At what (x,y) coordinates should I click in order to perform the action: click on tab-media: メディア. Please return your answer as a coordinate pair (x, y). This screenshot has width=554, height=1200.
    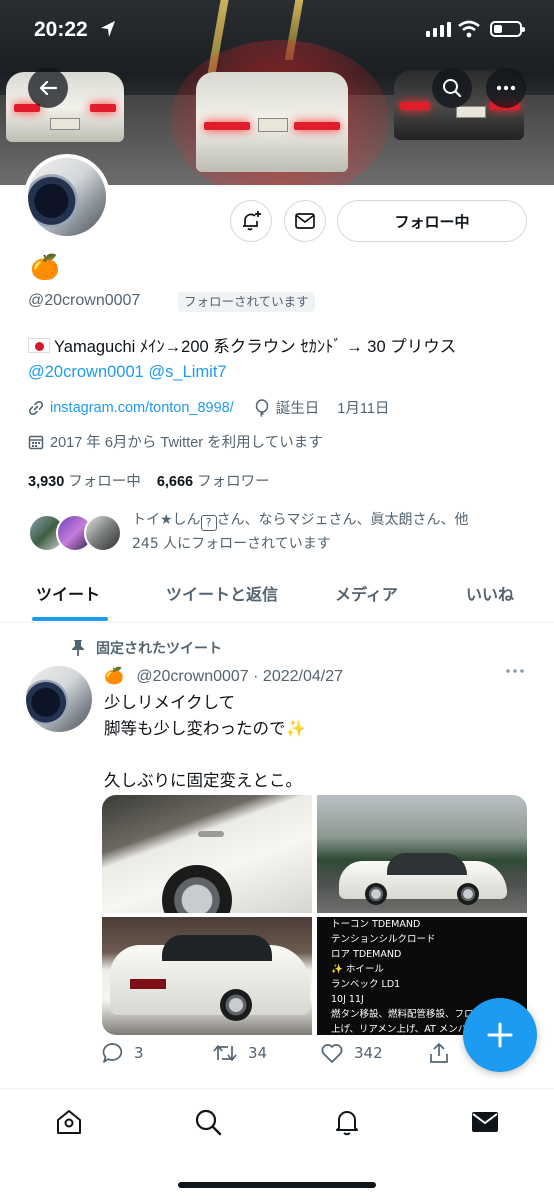
    Looking at the image, I should click on (366, 593).